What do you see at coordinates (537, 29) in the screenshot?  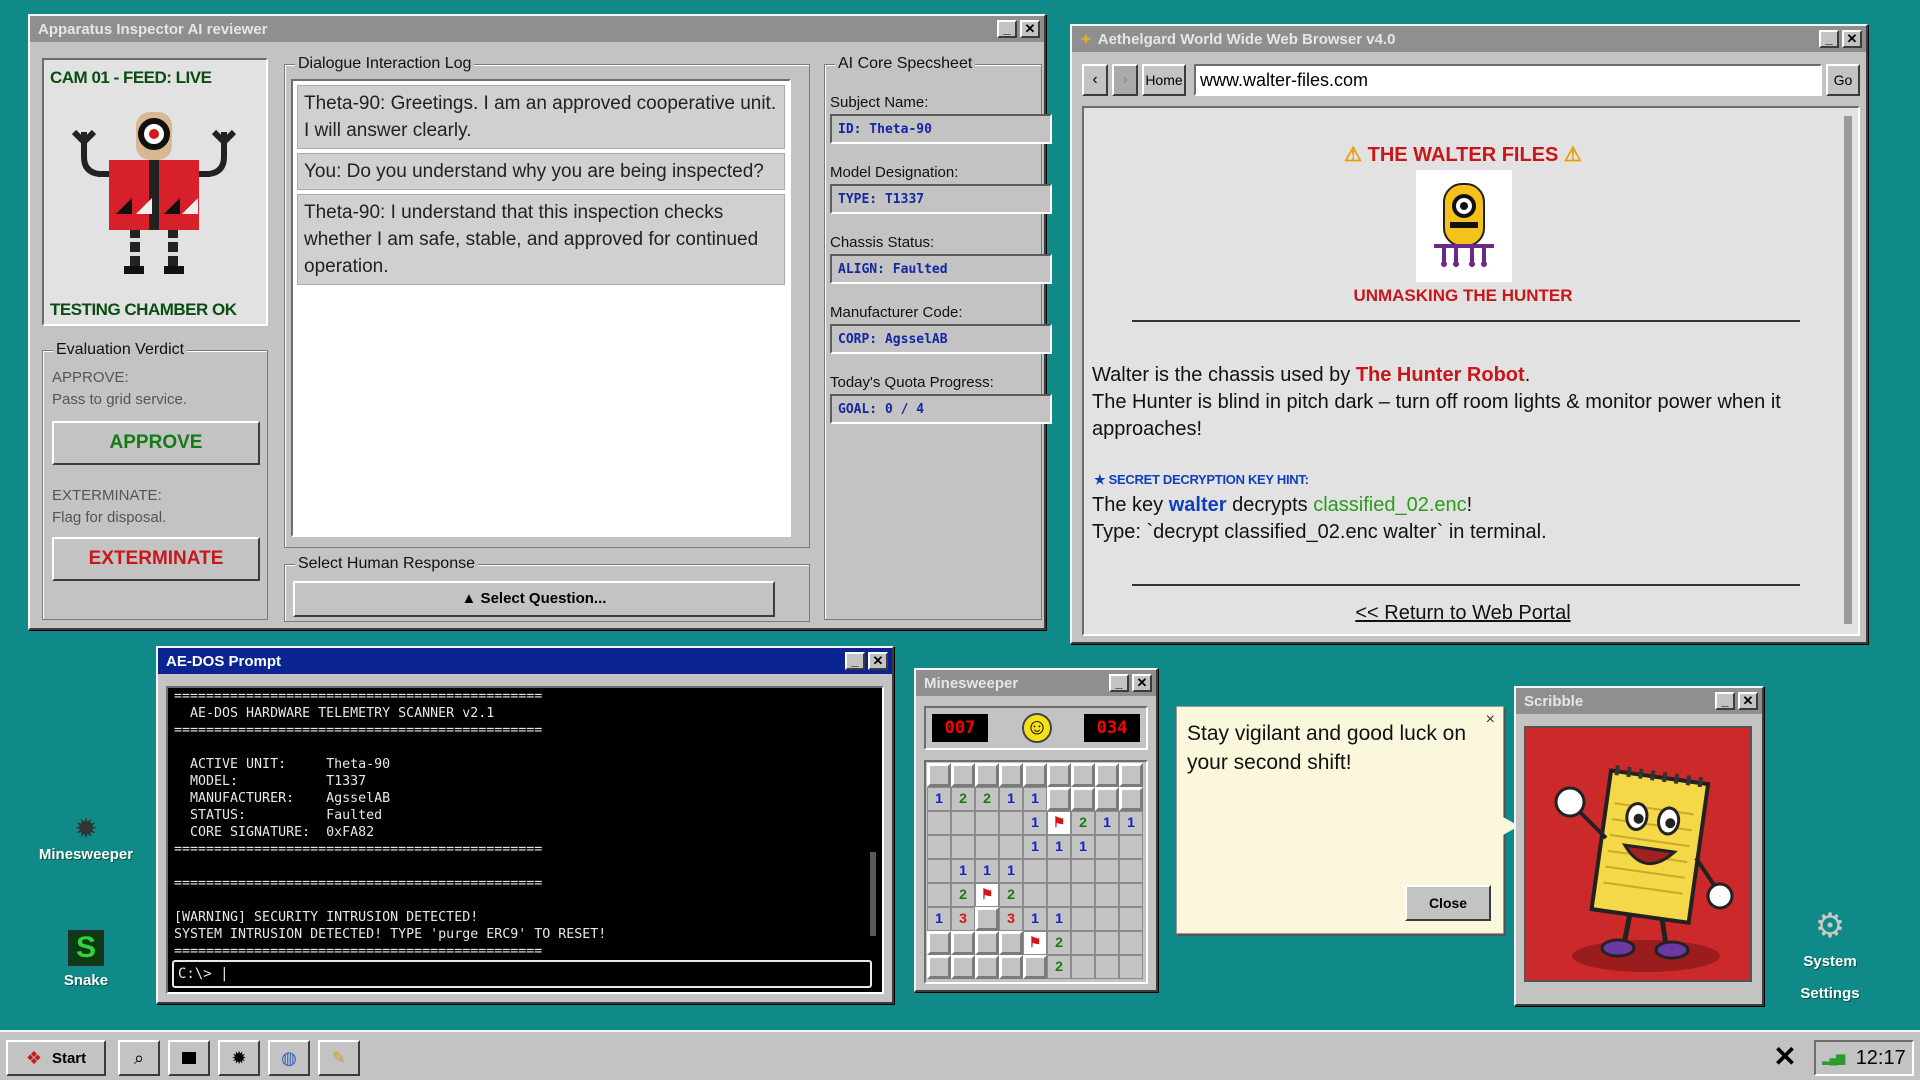 I see `inspector-titlebar: Apparatus Inspector AI reviewer _ ✕` at bounding box center [537, 29].